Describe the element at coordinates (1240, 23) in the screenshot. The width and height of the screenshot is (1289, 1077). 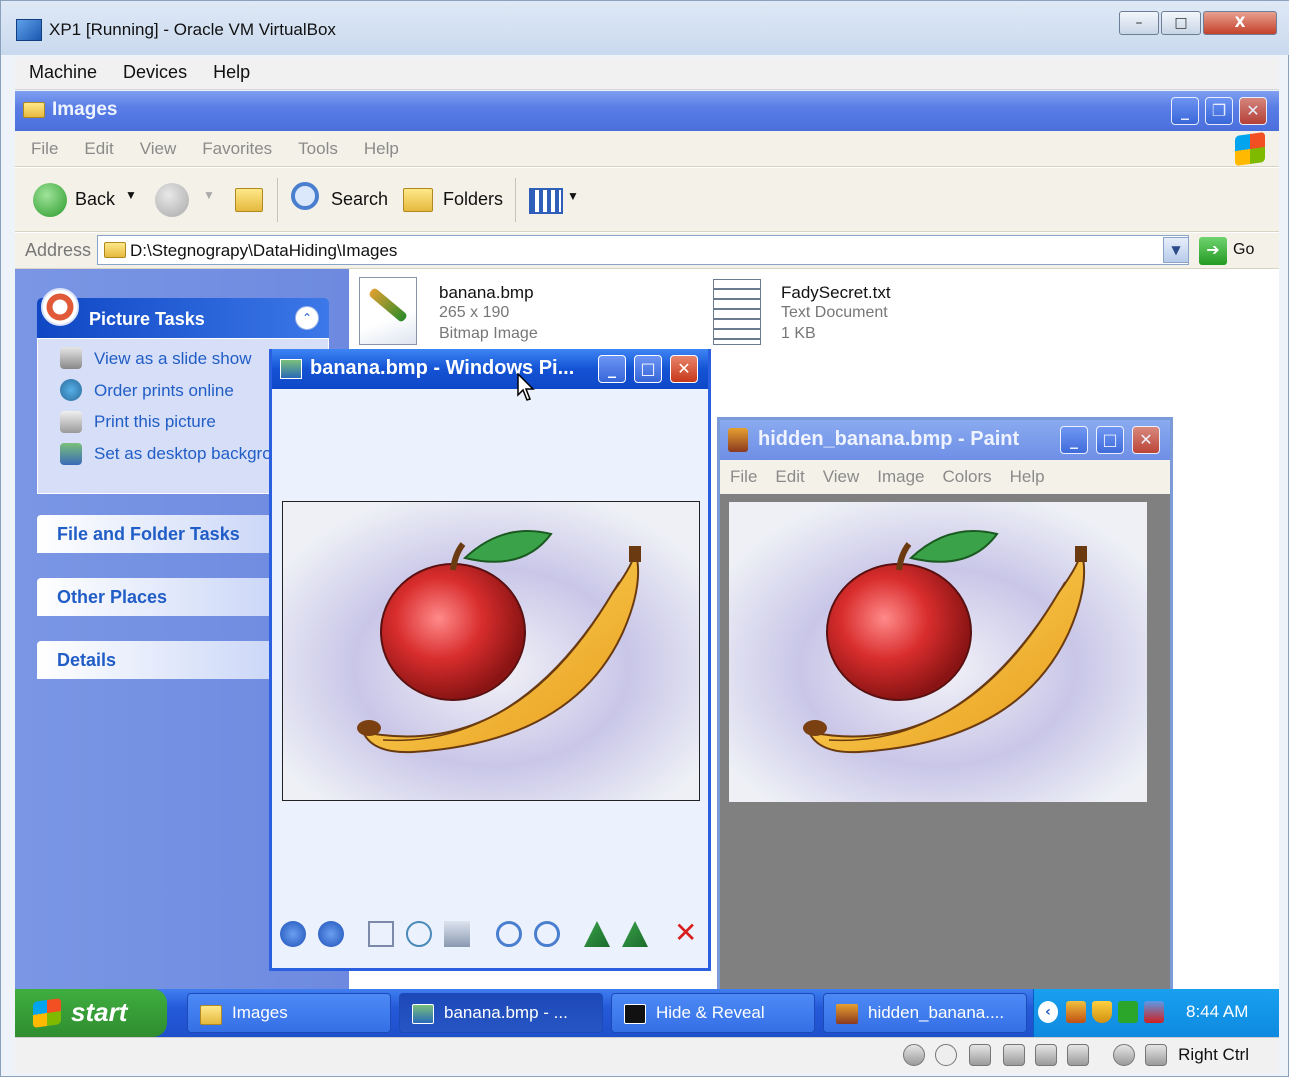
I see `host-close-button: X` at that location.